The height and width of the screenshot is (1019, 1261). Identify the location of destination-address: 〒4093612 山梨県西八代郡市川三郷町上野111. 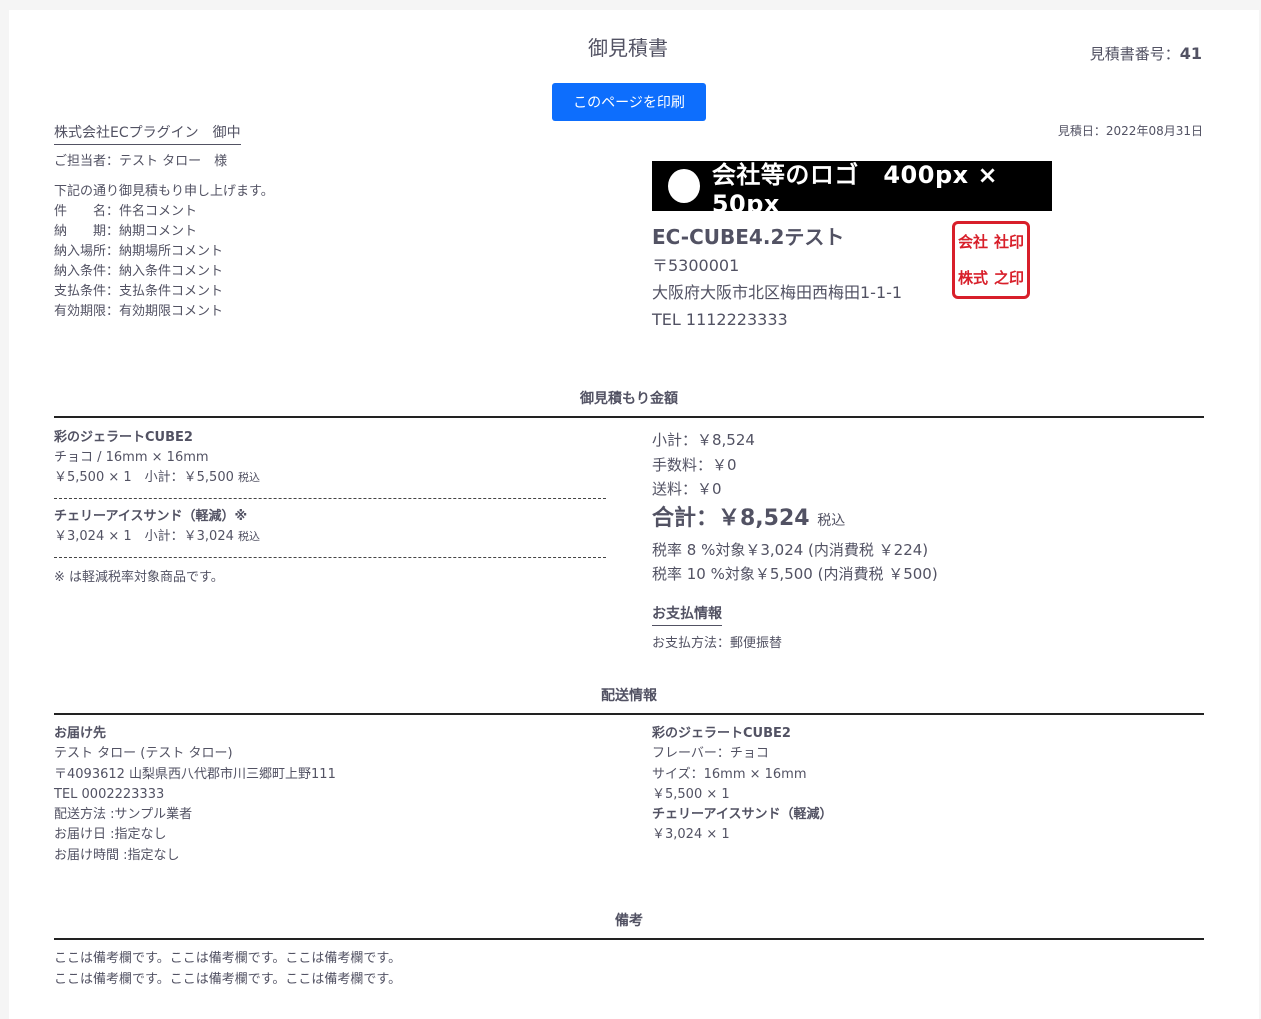
(195, 774).